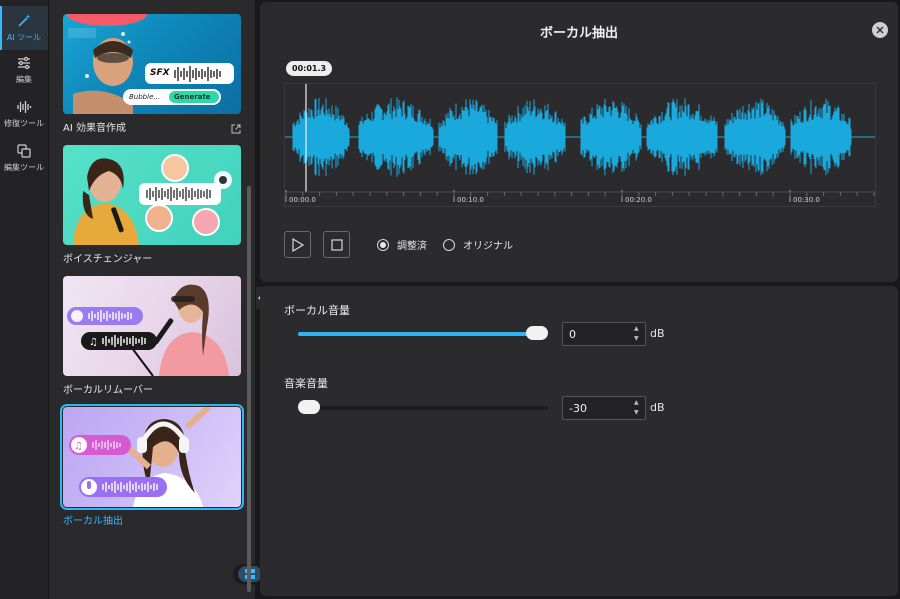 The width and height of the screenshot is (900, 599). What do you see at coordinates (24, 20) in the screenshot?
I see `magic-wand-icon` at bounding box center [24, 20].